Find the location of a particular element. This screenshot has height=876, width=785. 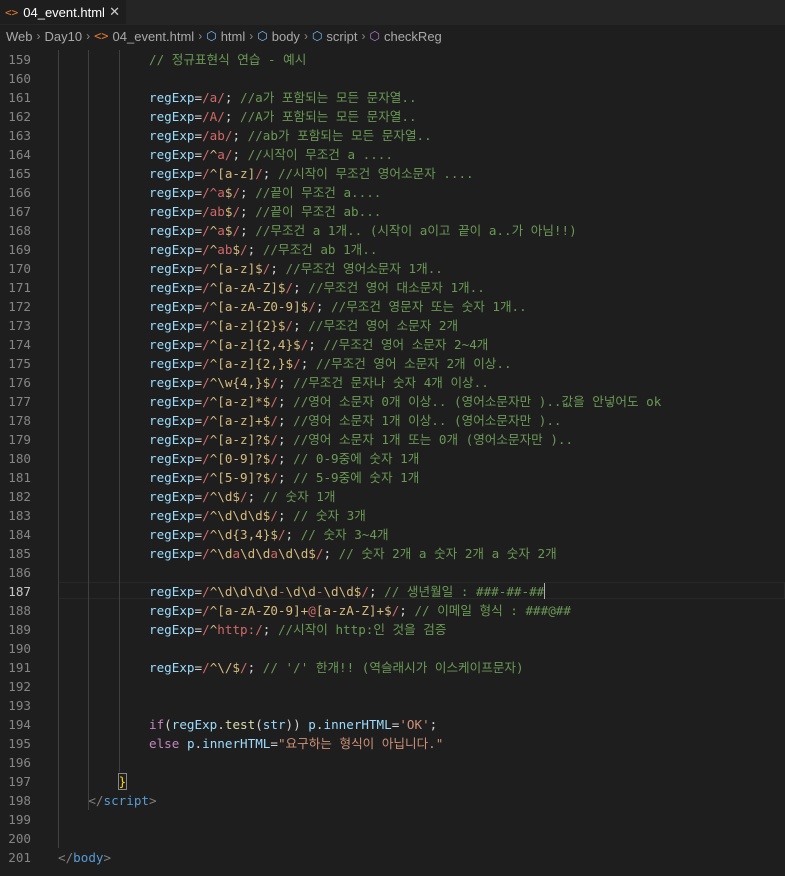

code-line: 170 regExp=/^[a-z]$/; //무조건 영어소문자 1개.. is located at coordinates (392, 268).